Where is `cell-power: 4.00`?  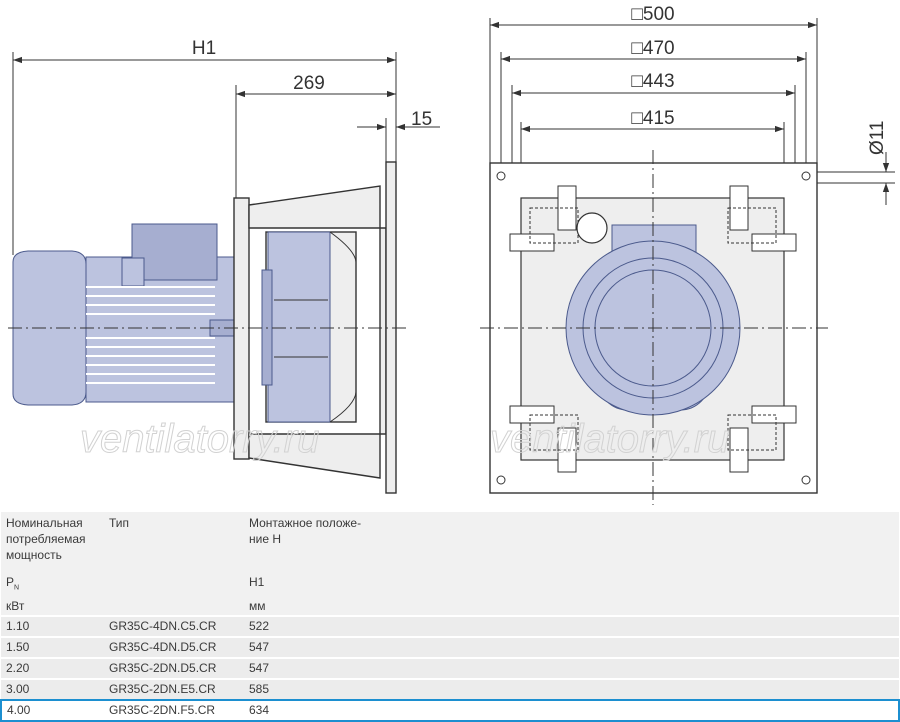
cell-power: 4.00 is located at coordinates (52, 710).